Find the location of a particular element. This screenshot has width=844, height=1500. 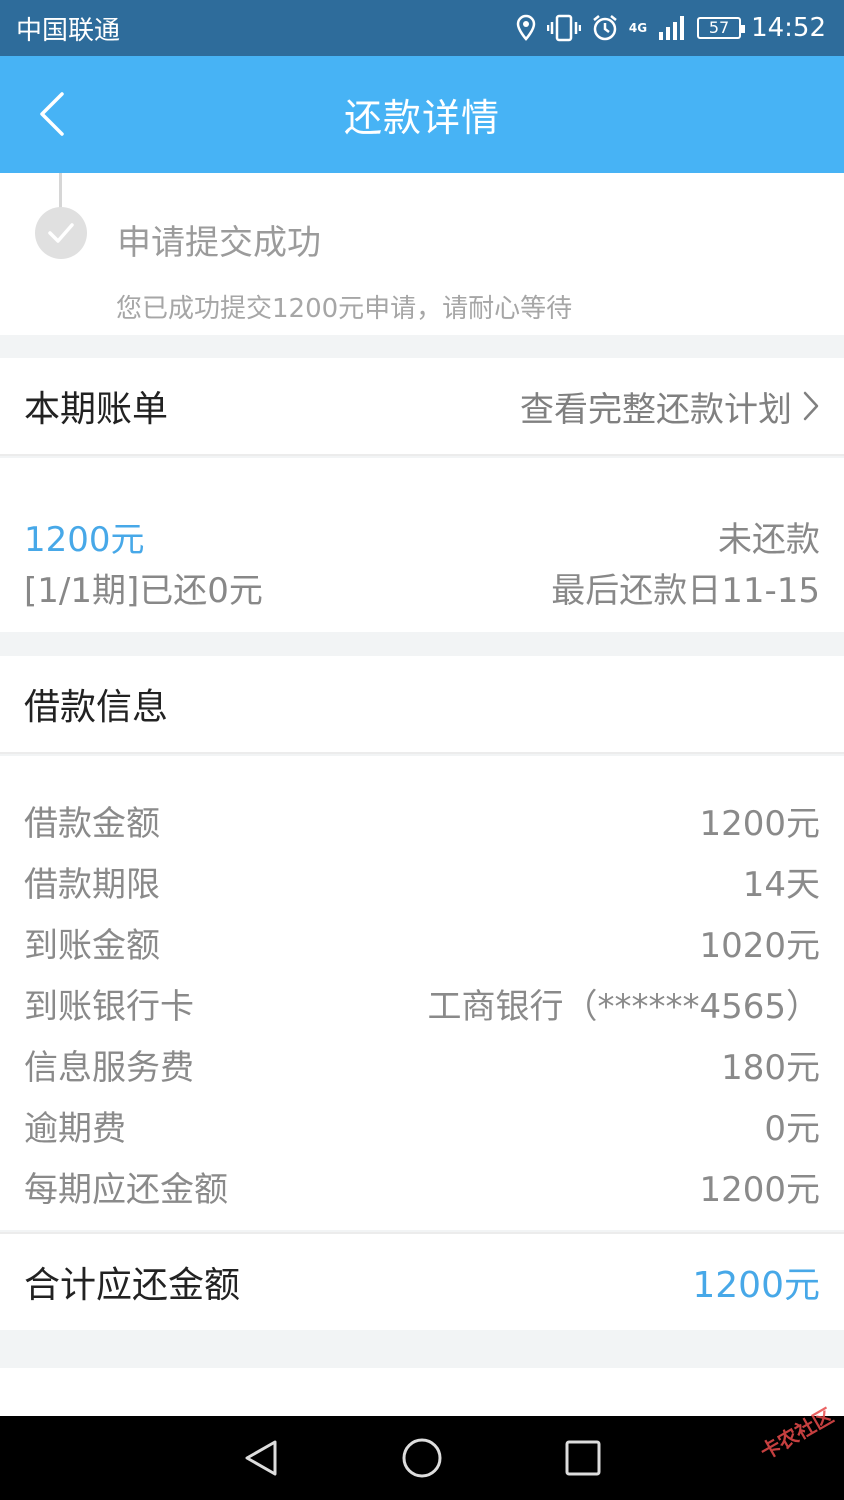

signal-icon is located at coordinates (672, 28).